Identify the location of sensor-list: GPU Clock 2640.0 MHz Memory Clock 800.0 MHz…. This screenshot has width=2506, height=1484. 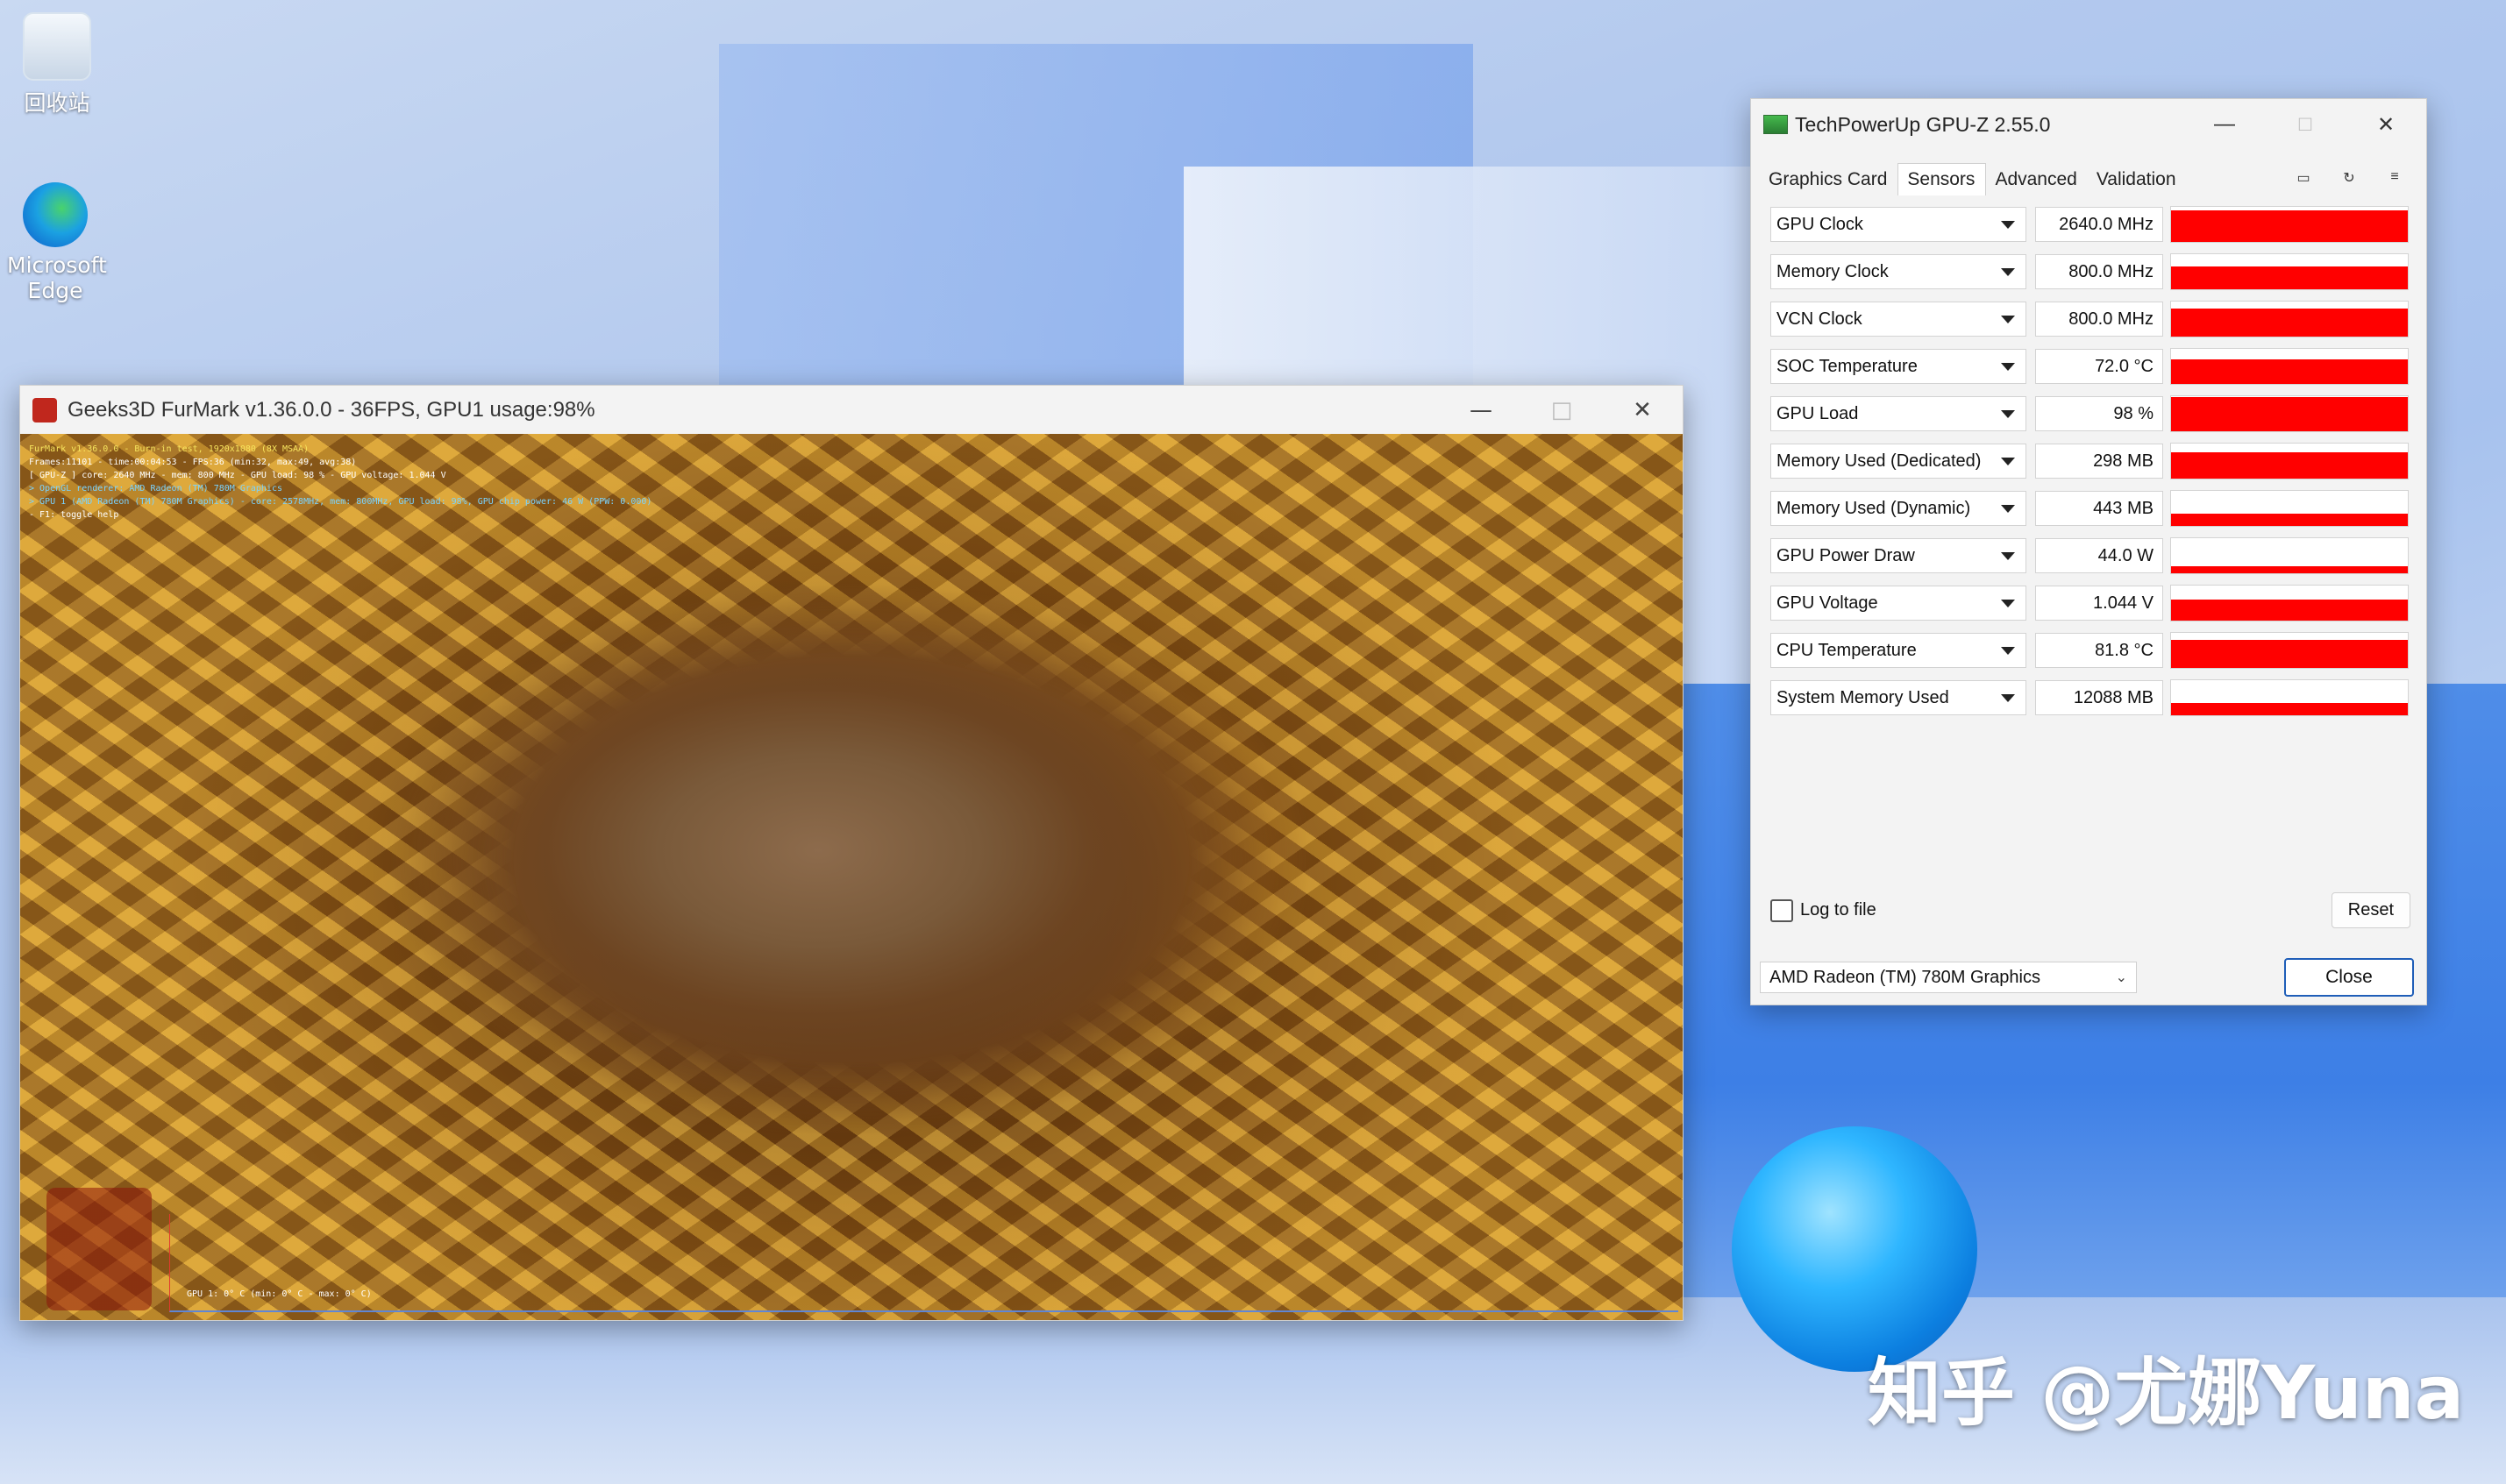
(2090, 461).